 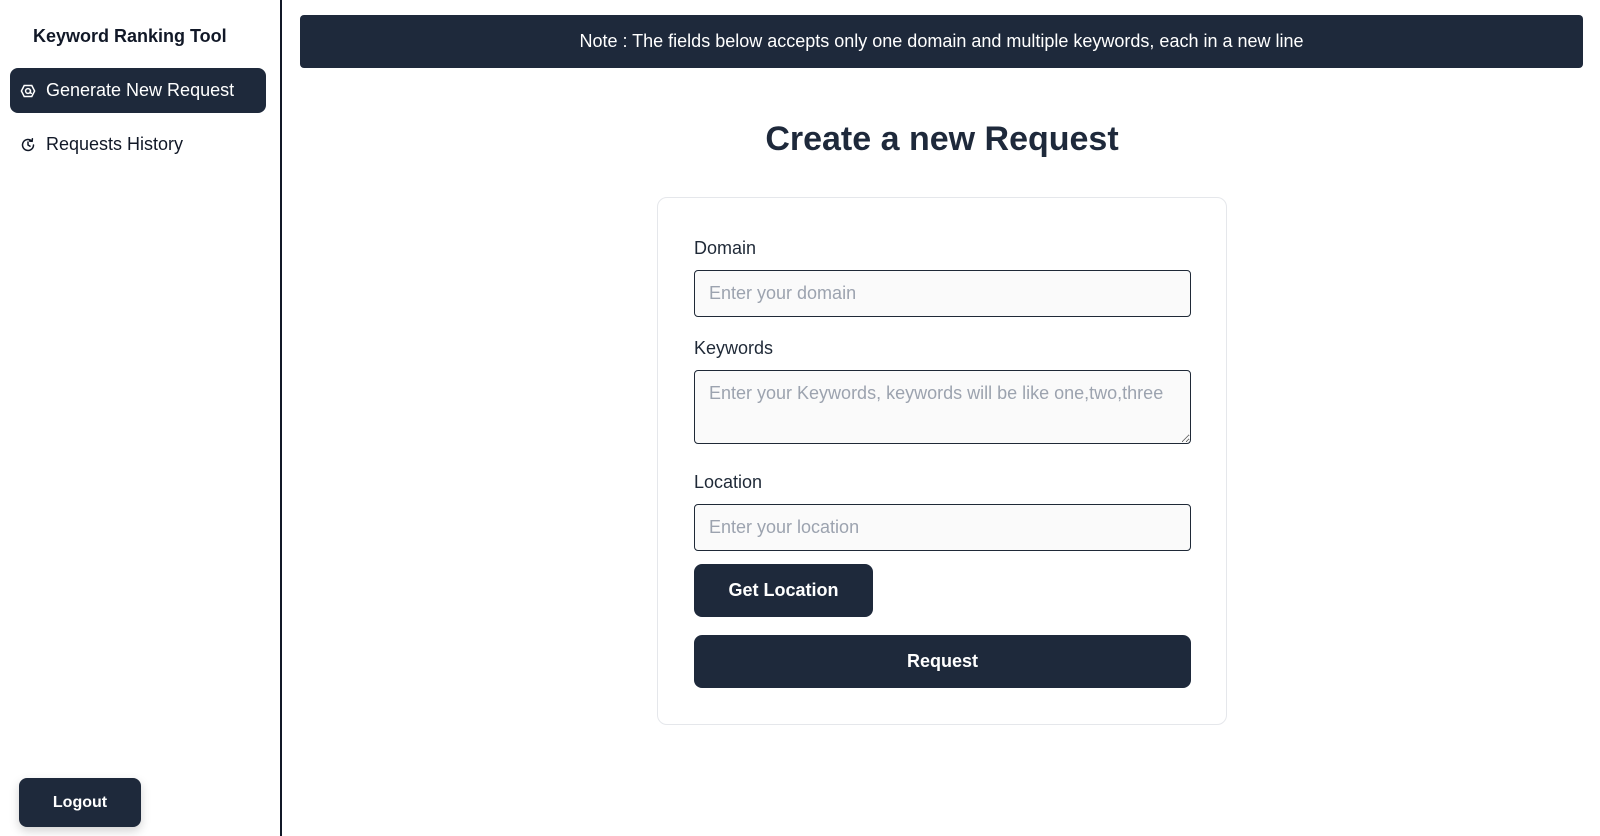 I want to click on history-icon, so click(x=28, y=145).